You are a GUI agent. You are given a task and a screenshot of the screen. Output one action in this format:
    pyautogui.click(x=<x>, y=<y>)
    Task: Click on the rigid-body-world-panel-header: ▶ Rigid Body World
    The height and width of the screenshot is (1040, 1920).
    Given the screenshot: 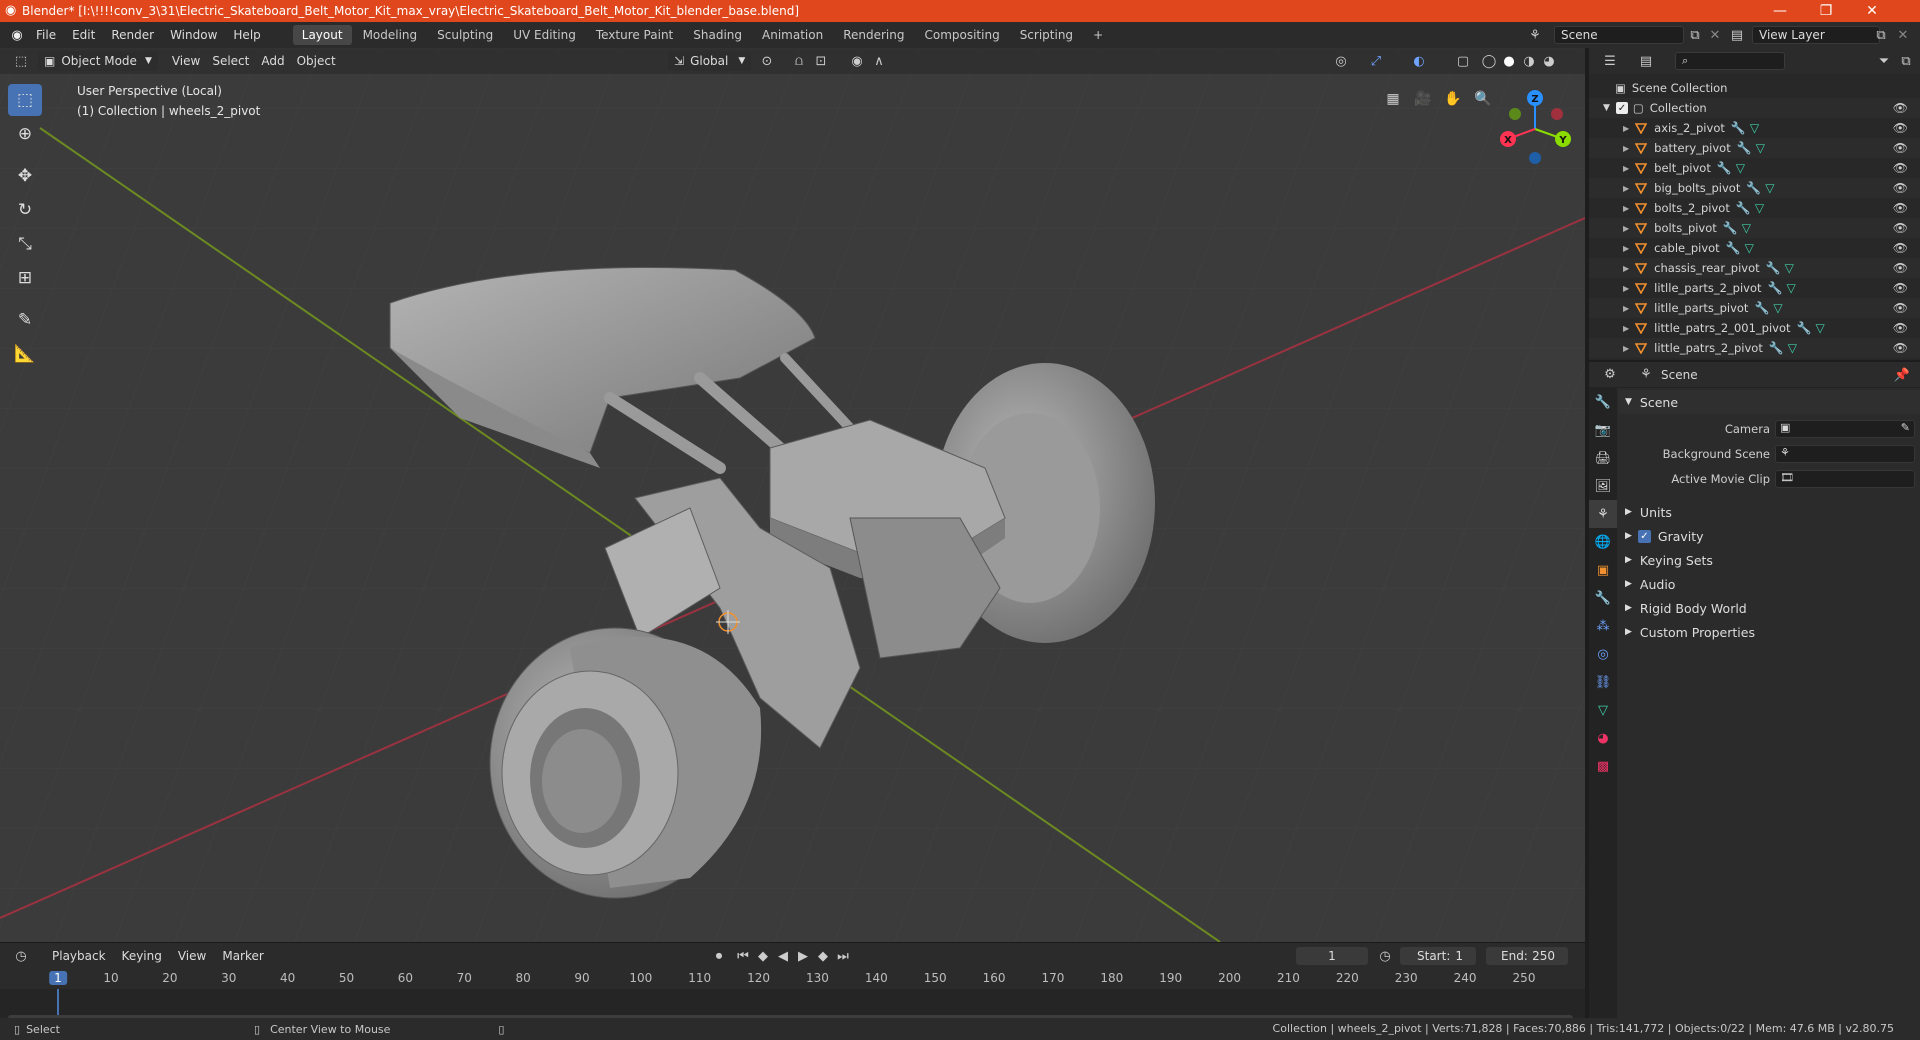 What is the action you would take?
    pyautogui.click(x=1769, y=608)
    